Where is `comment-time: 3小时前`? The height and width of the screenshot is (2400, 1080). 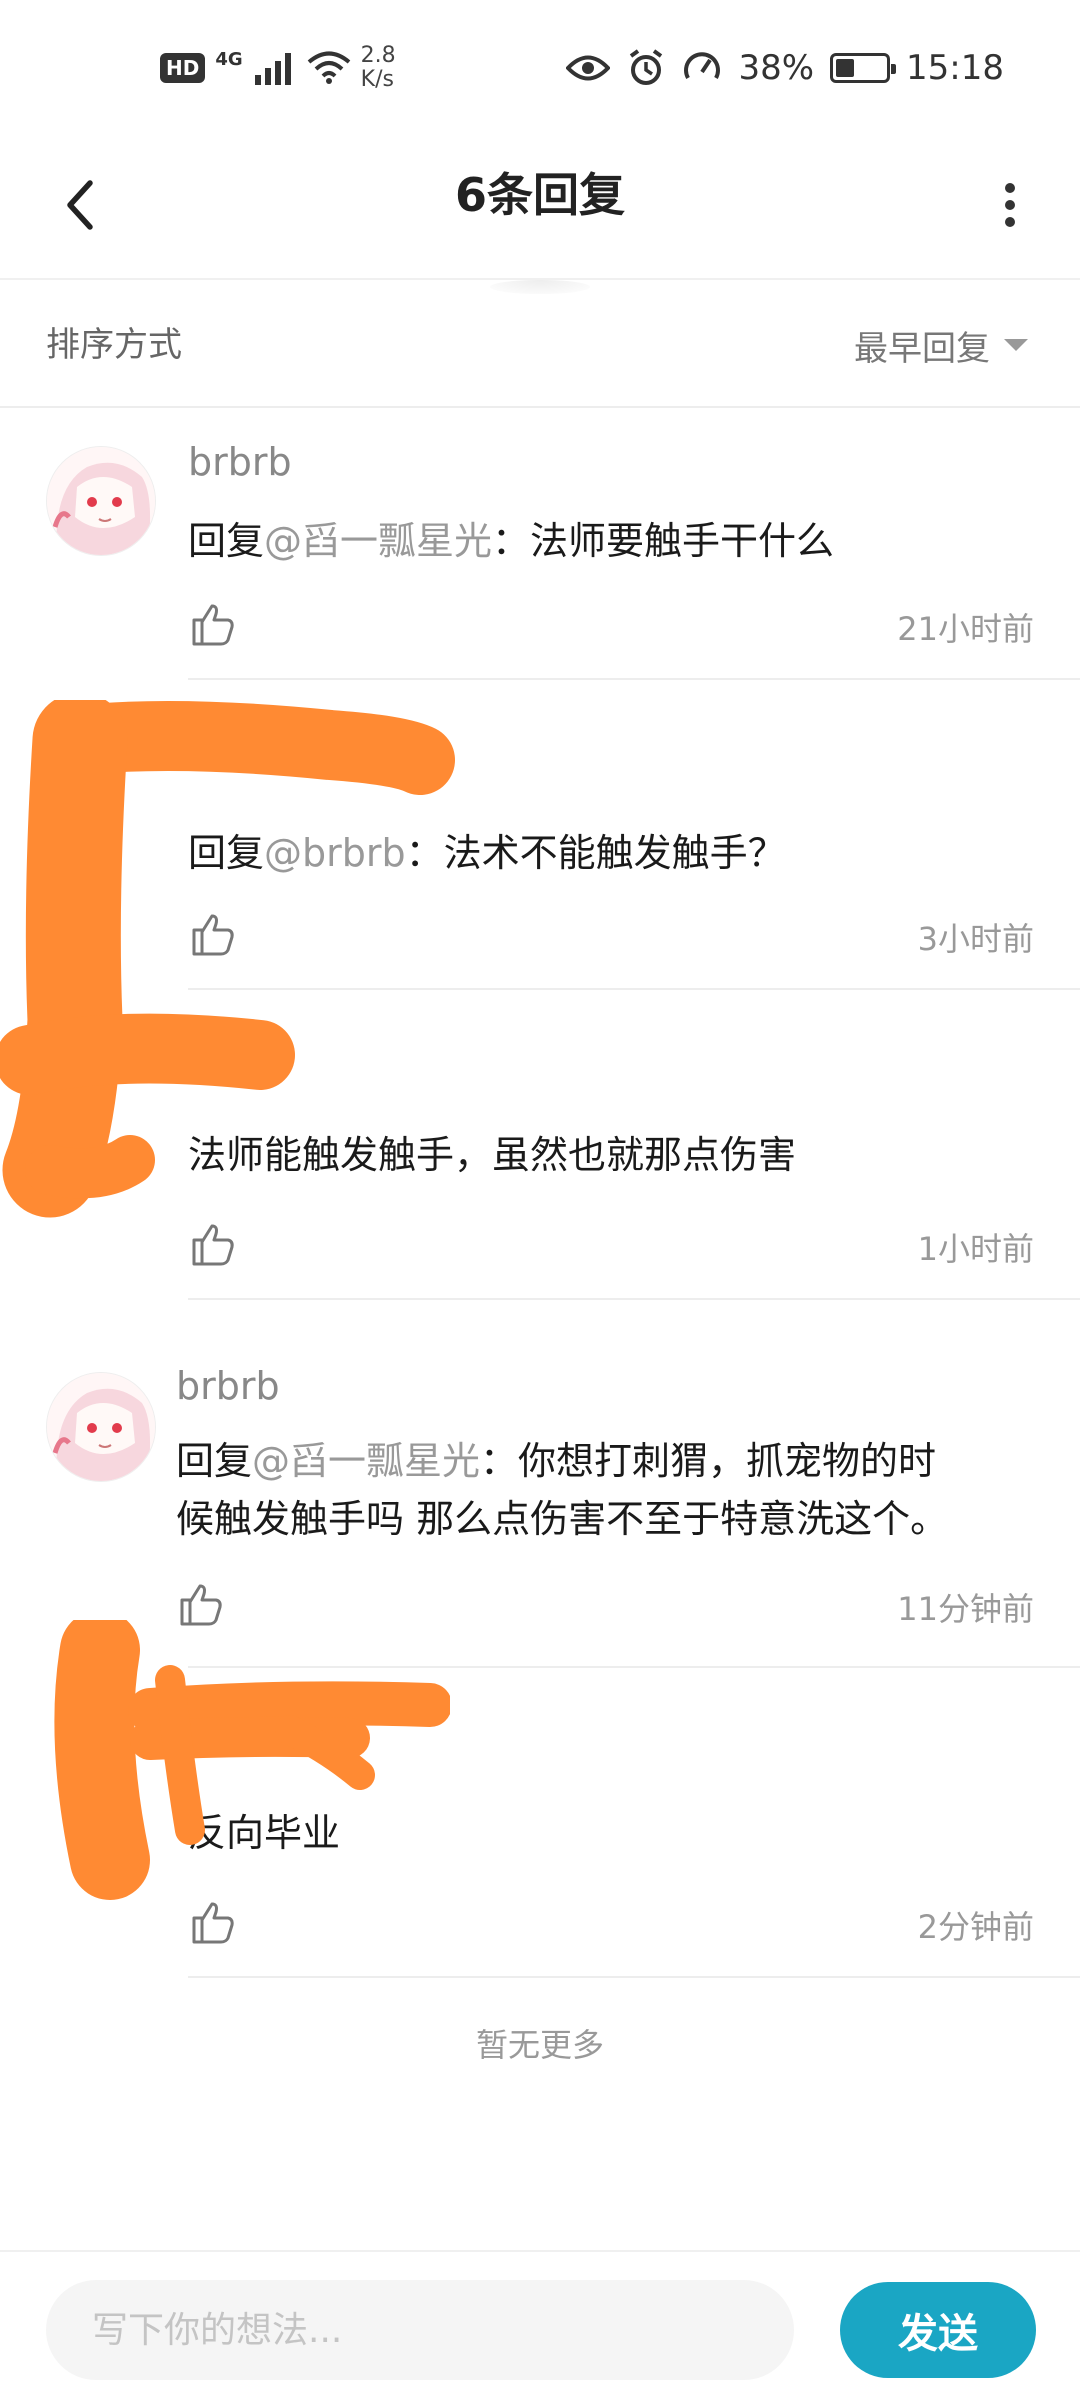 comment-time: 3小时前 is located at coordinates (975, 939).